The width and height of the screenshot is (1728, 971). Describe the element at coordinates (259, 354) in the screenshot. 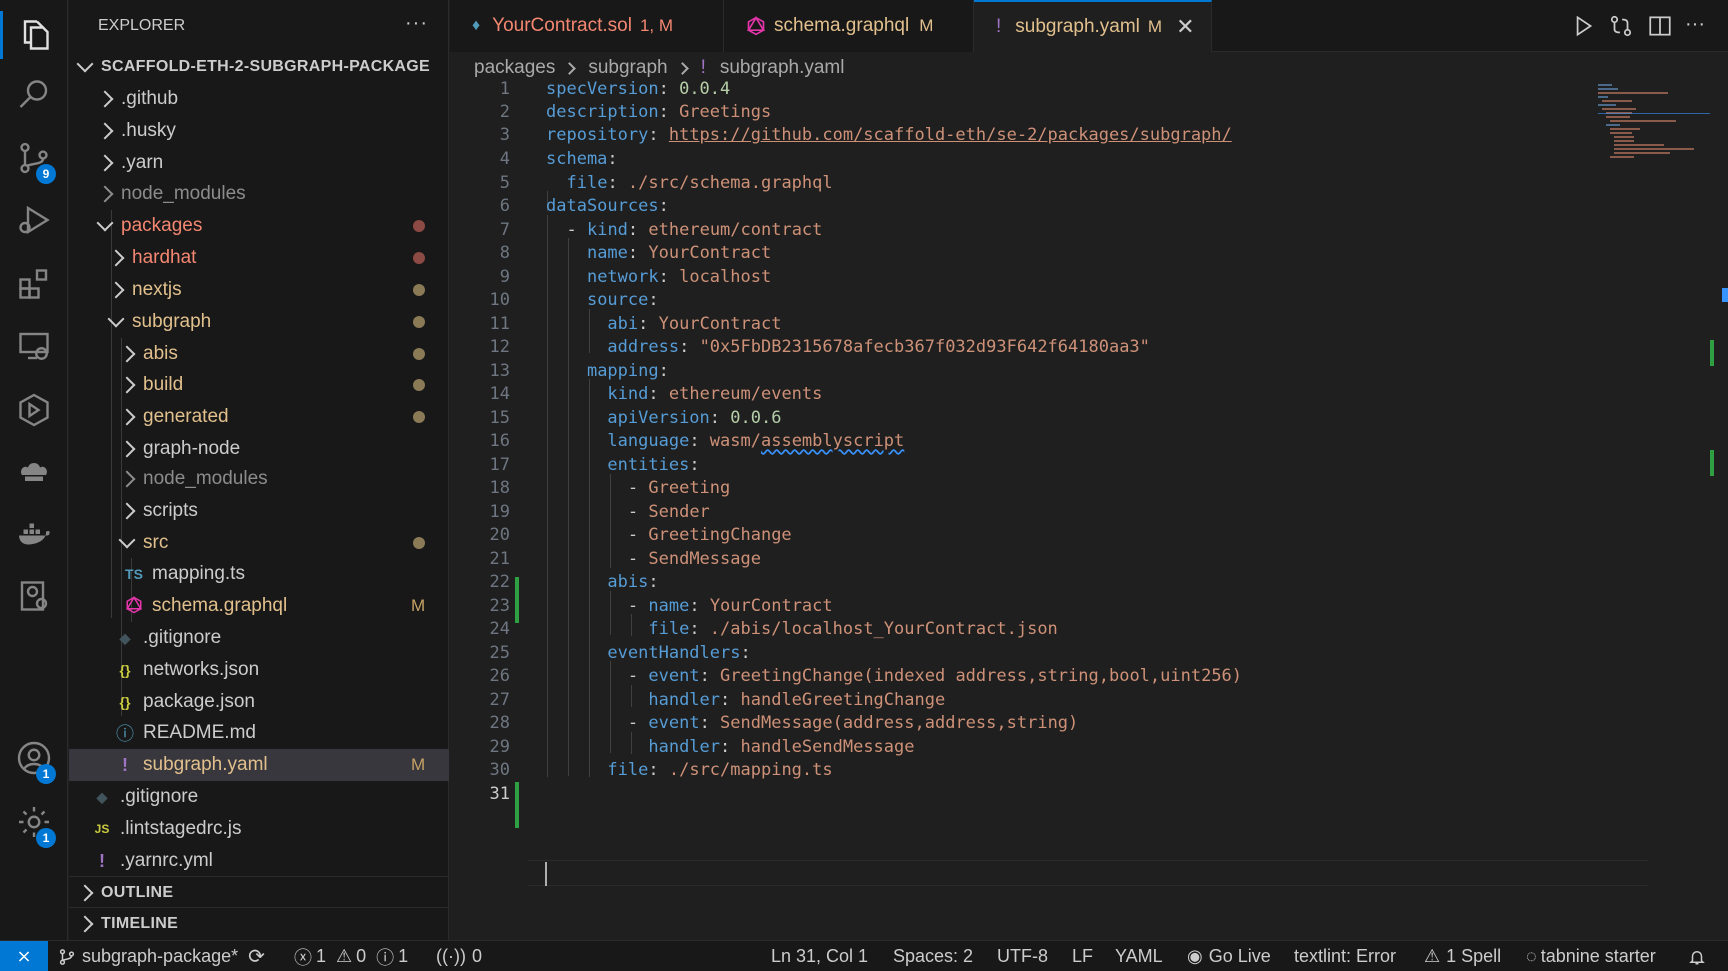

I see `tree-folder-abis: abis` at that location.